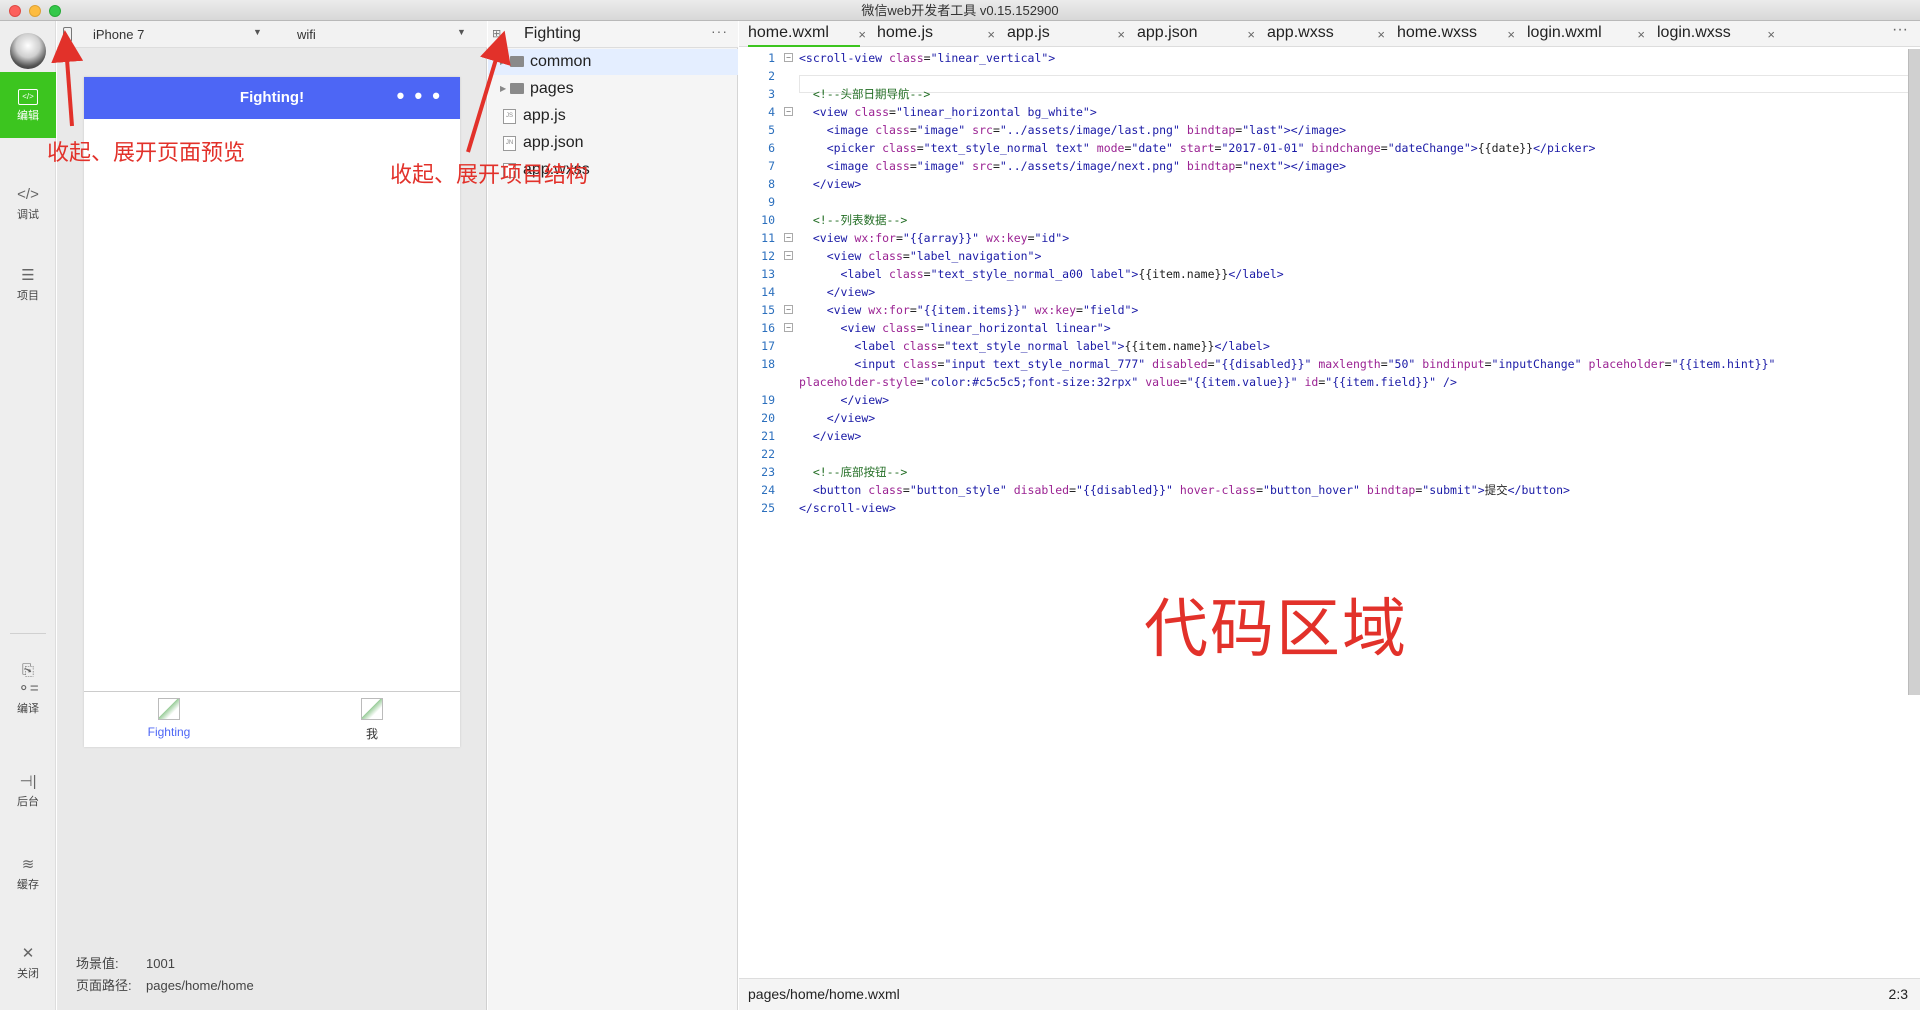  I want to click on sidebar-item-project: ☰ 项目, so click(28, 285).